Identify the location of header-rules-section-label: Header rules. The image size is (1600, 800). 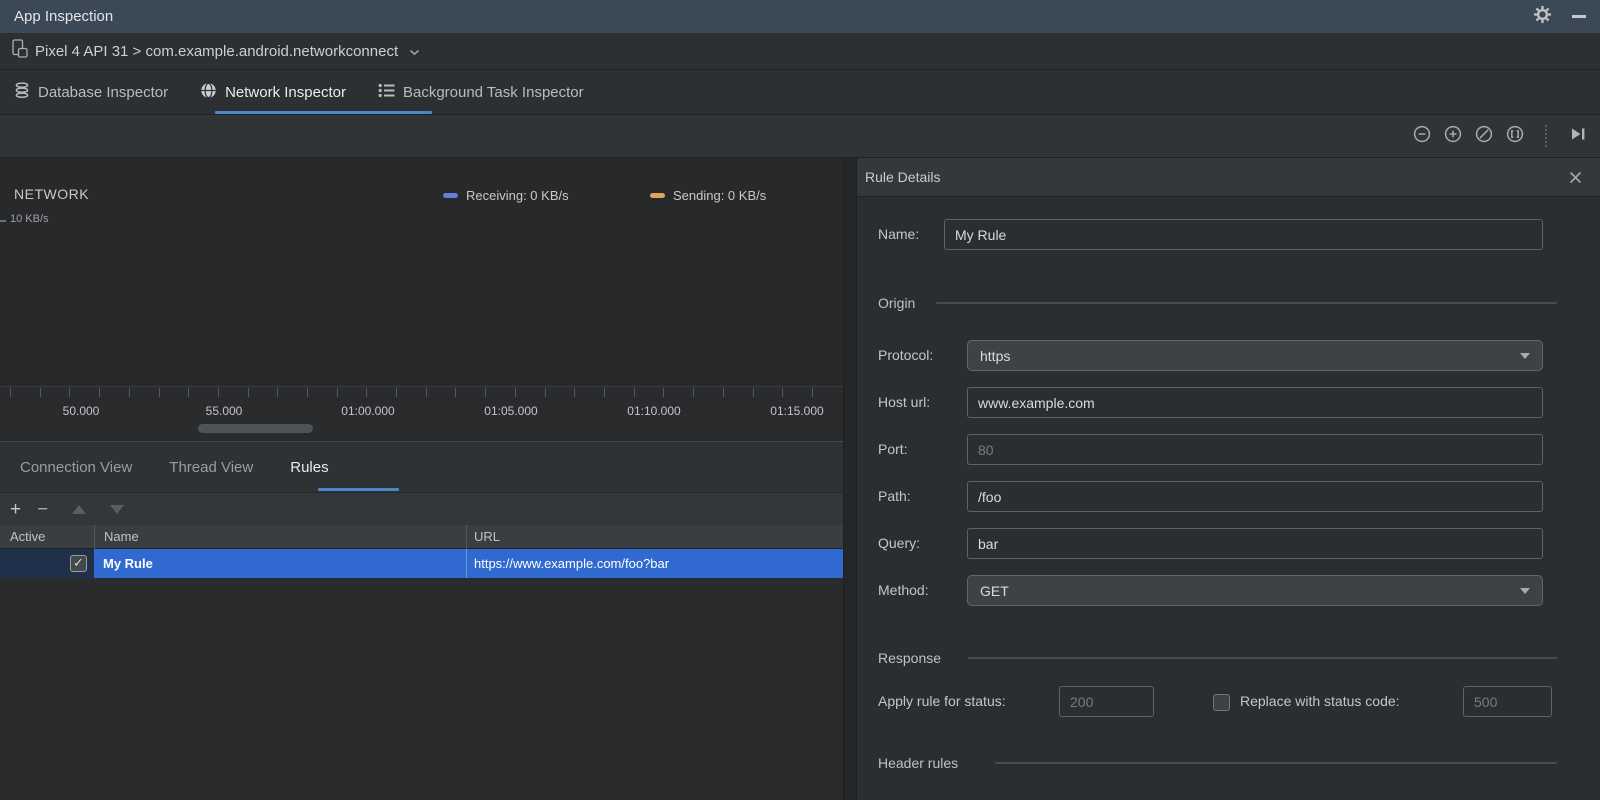
(918, 763).